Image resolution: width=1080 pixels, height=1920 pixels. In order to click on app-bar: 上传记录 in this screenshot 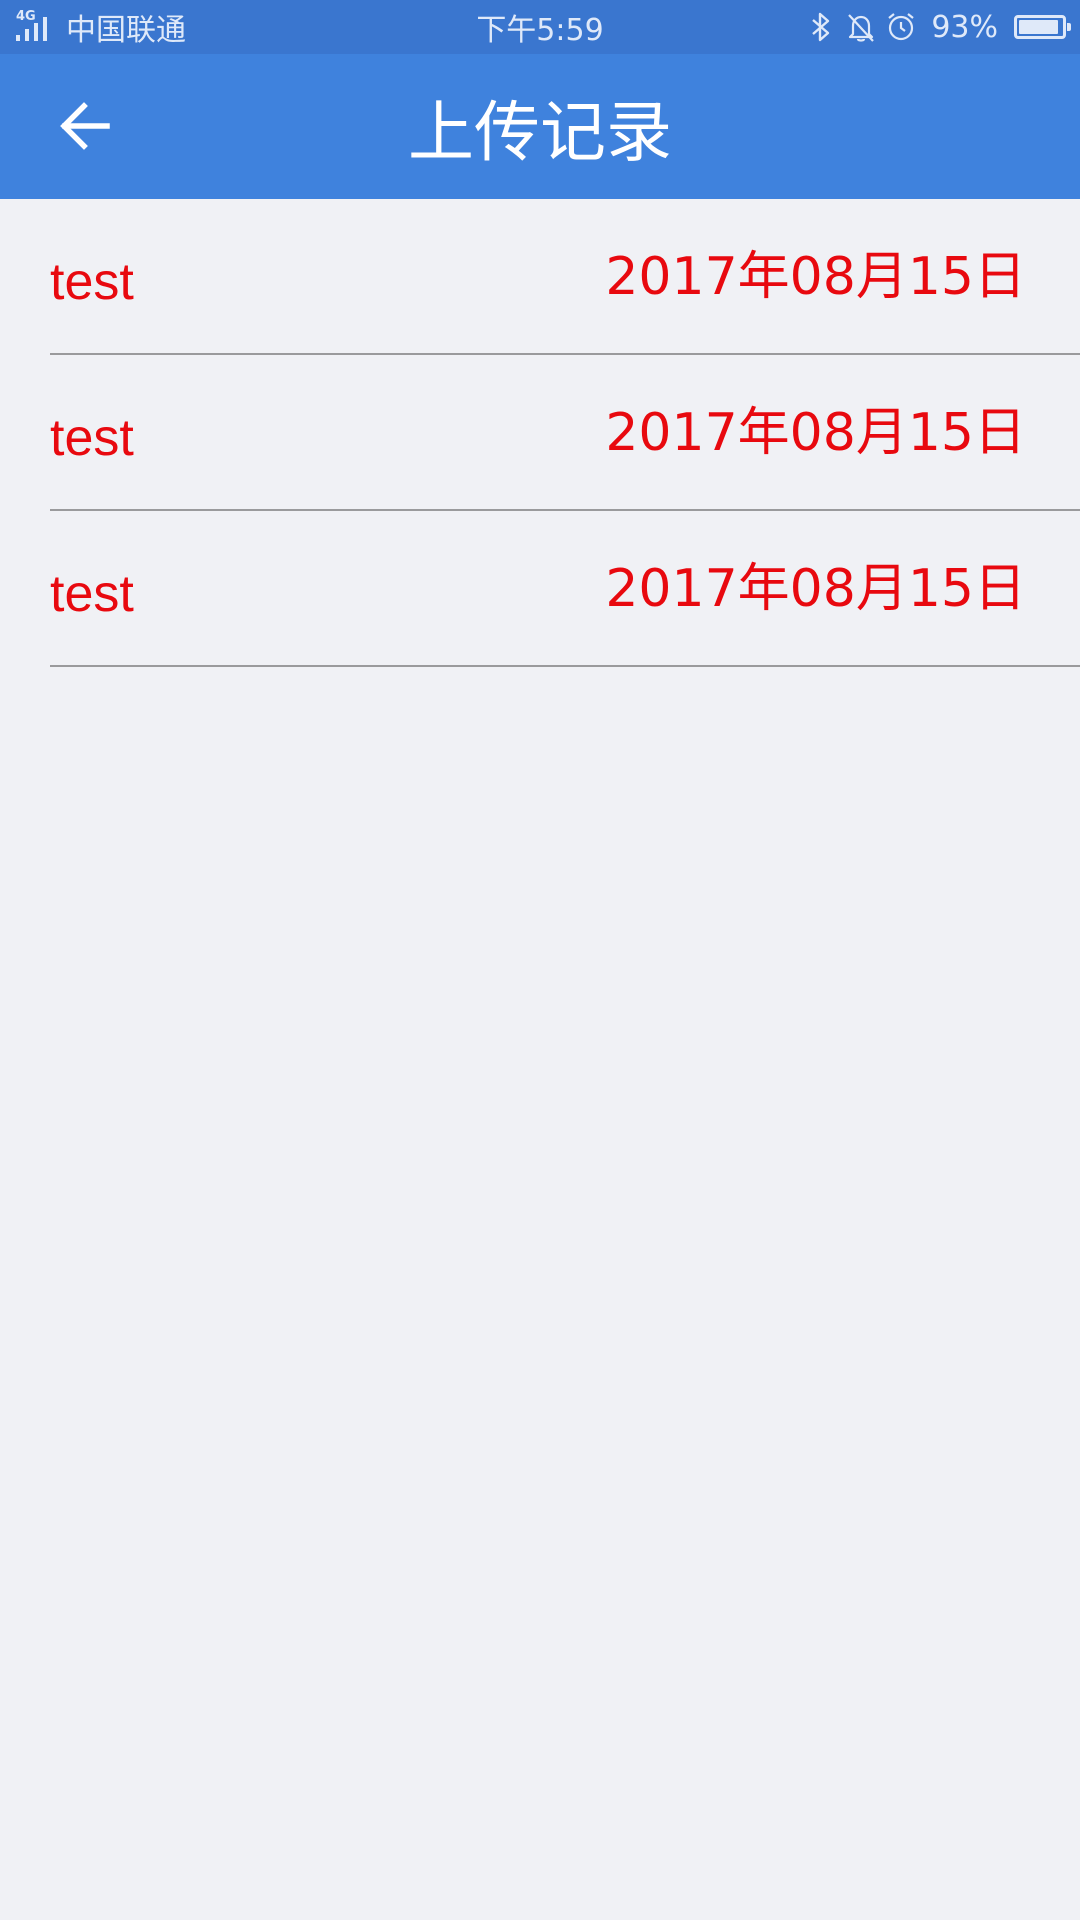, I will do `click(540, 126)`.